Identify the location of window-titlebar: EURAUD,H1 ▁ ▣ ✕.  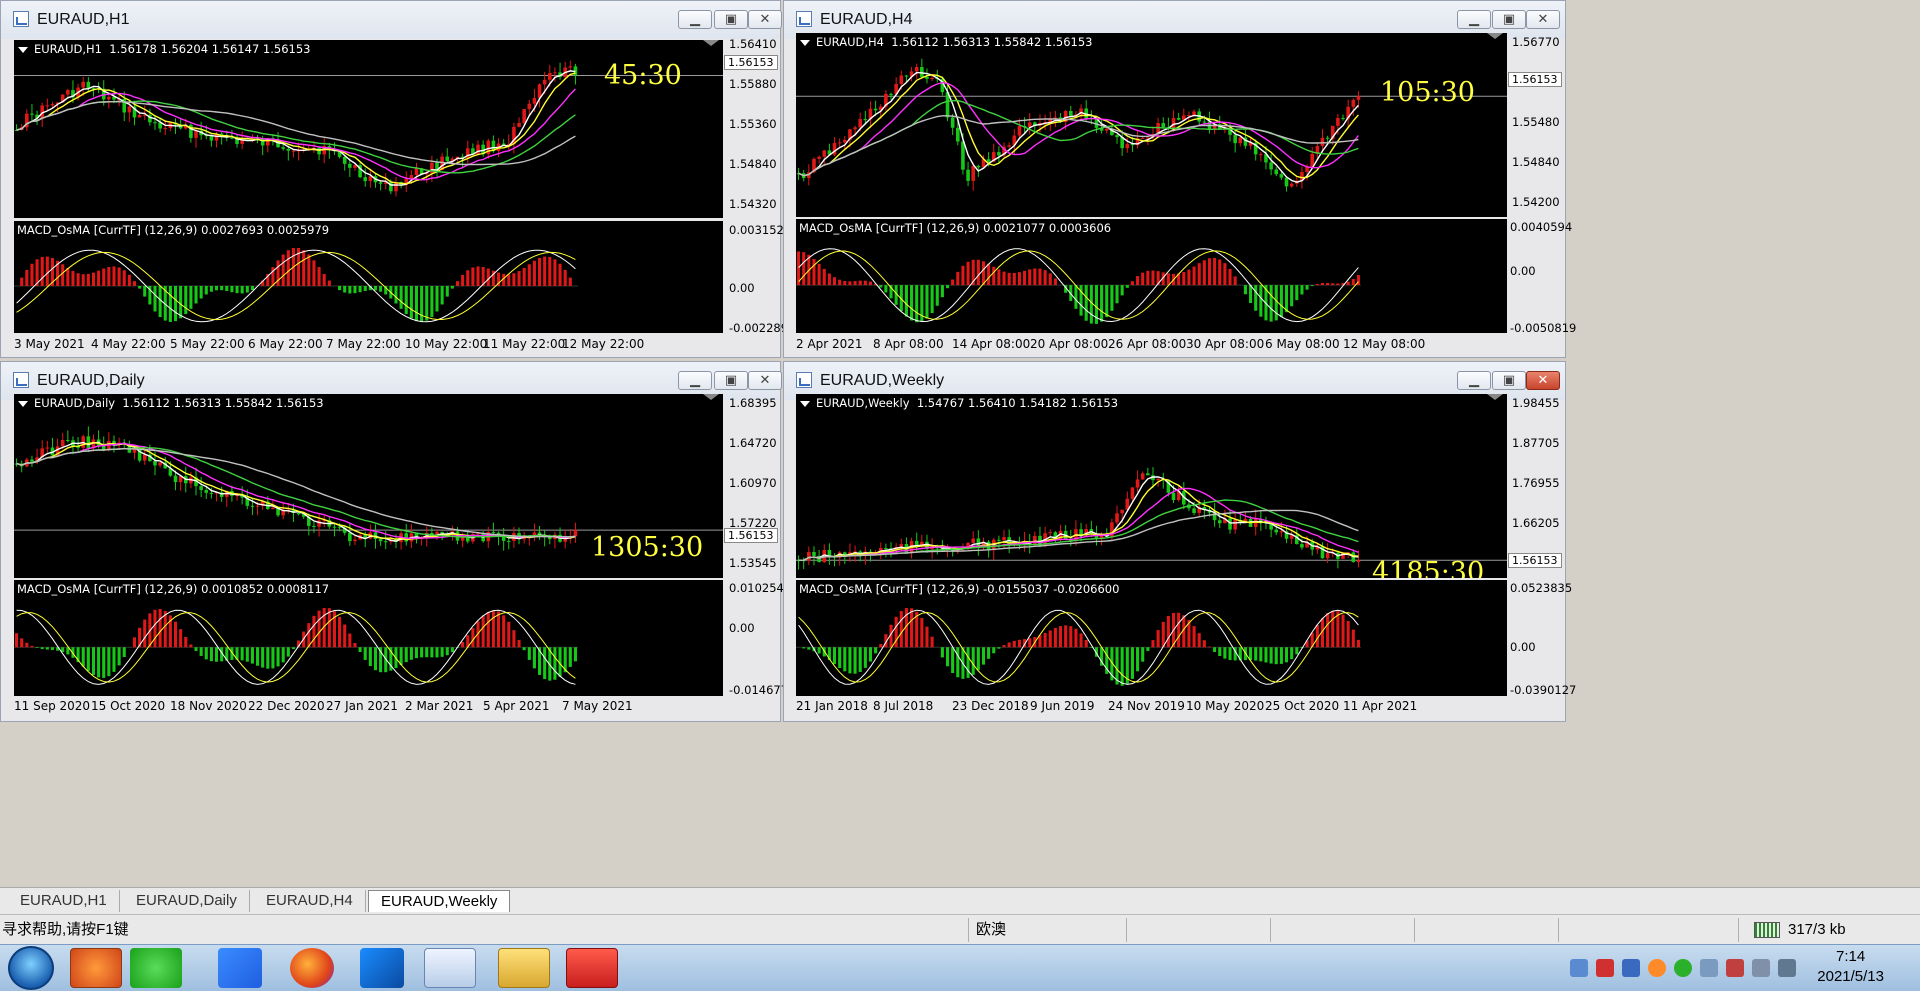
(390, 20).